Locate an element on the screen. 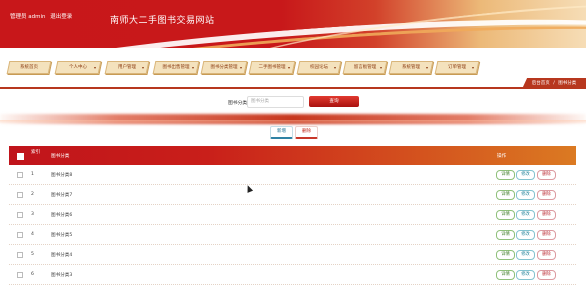  nav-item-book-sale: 图书出售管理 ▾ is located at coordinates (176, 67).